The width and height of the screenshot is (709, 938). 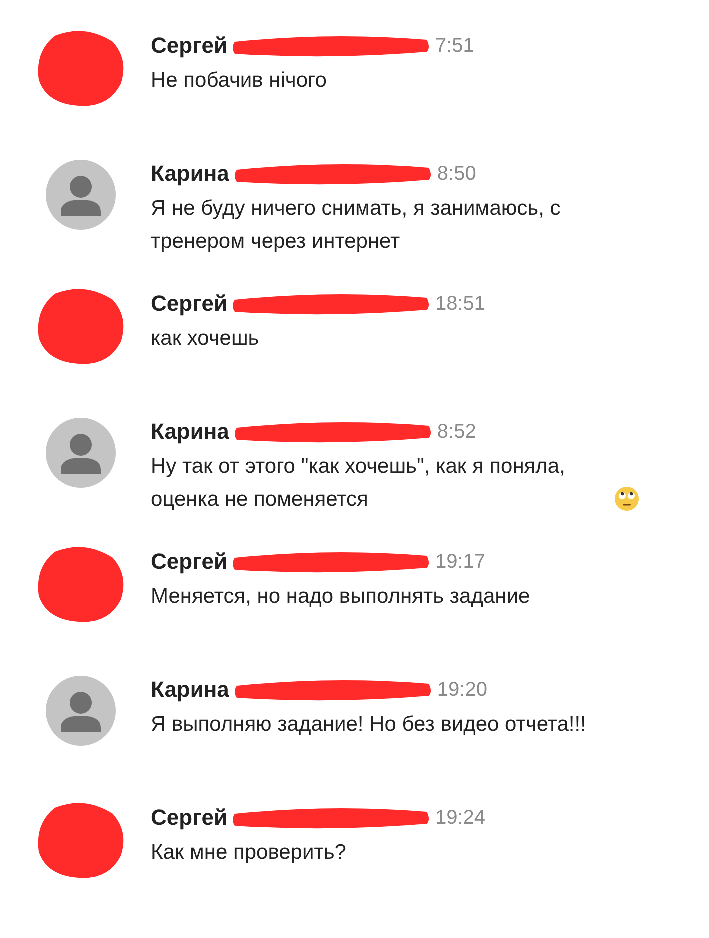 I want to click on message-text: Я выполняю задание! Но без видео отчета!!!, so click(x=368, y=725).